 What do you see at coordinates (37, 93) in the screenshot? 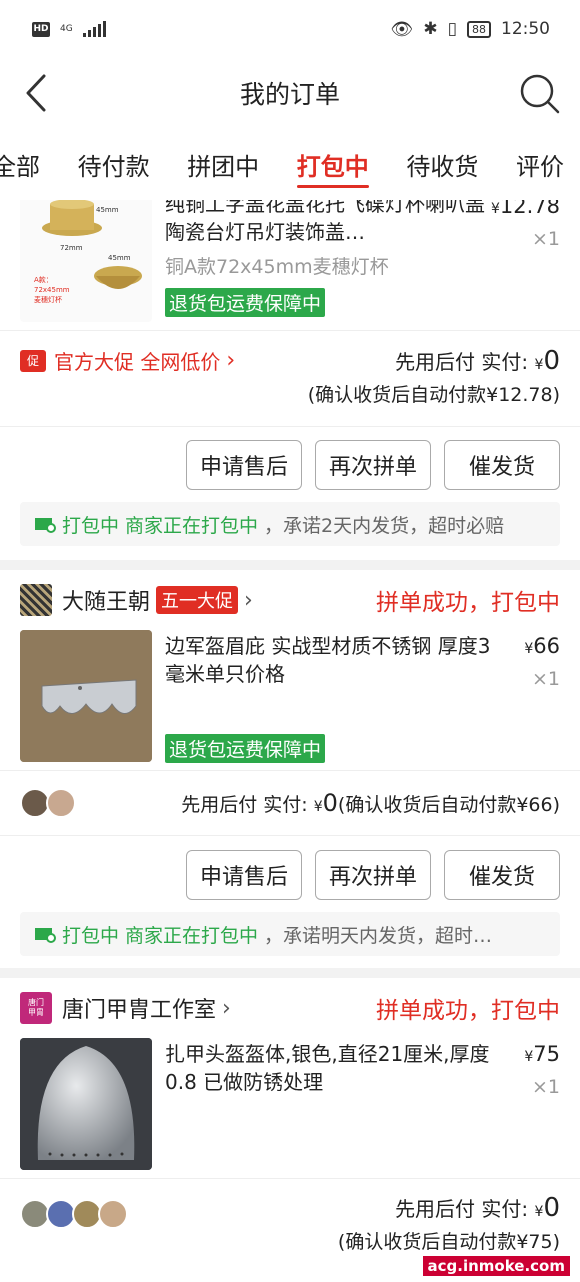
I see `back-icon` at bounding box center [37, 93].